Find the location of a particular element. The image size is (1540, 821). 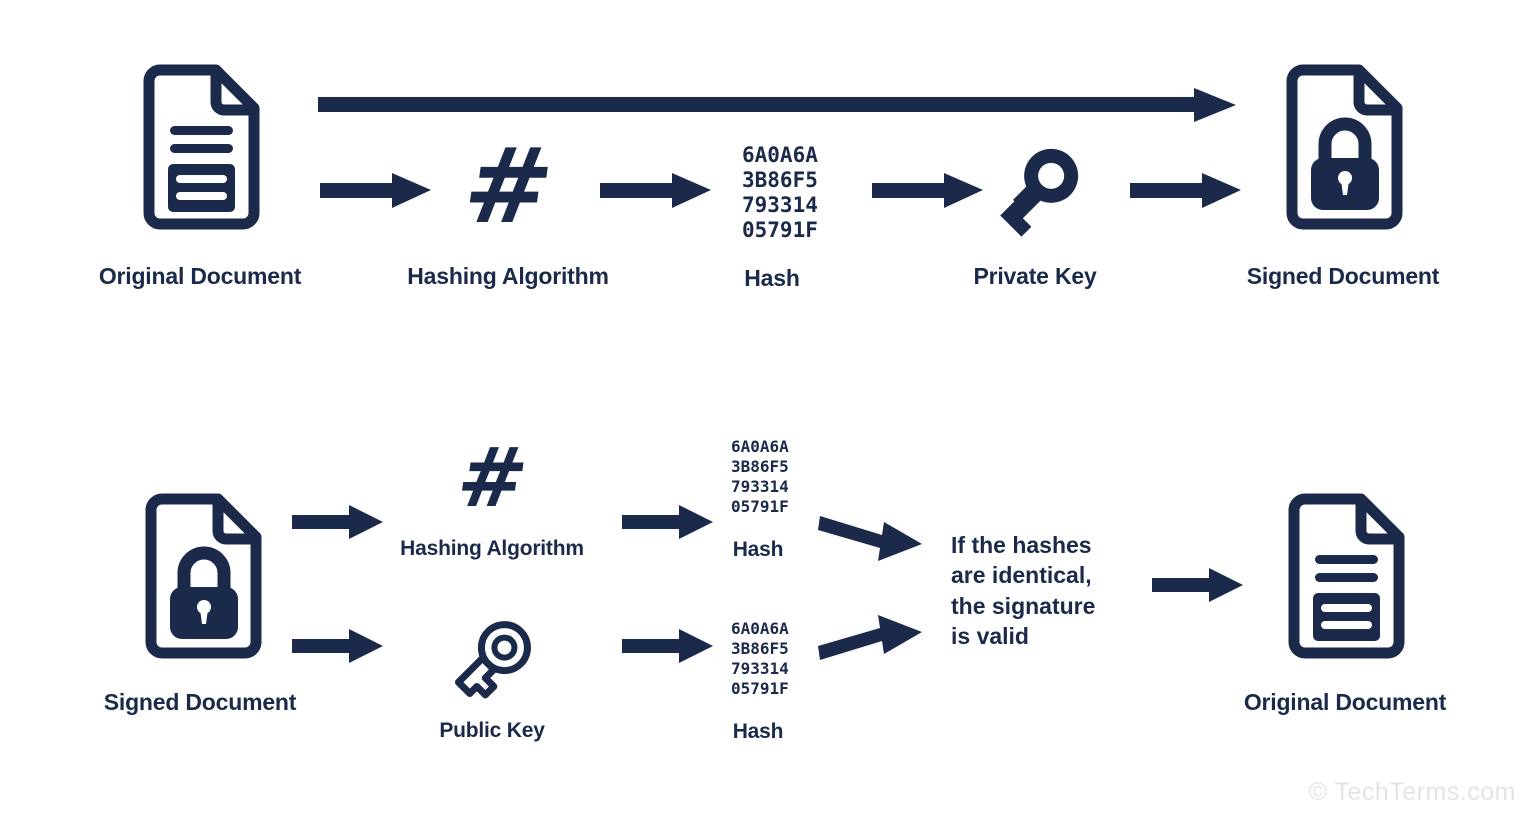

arrow-hash-top-to-conclusion is located at coordinates (871, 539).